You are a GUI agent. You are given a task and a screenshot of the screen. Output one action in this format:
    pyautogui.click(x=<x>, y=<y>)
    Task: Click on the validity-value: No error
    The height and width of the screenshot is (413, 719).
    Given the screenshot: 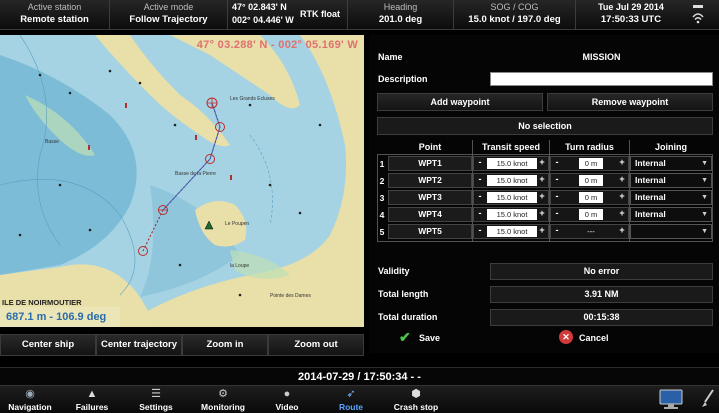 What is the action you would take?
    pyautogui.click(x=601, y=271)
    